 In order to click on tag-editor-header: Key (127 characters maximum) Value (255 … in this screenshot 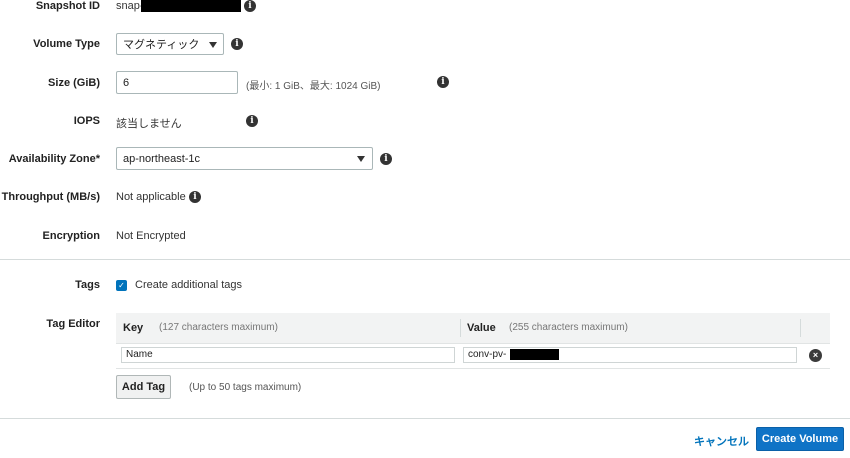, I will do `click(473, 328)`.